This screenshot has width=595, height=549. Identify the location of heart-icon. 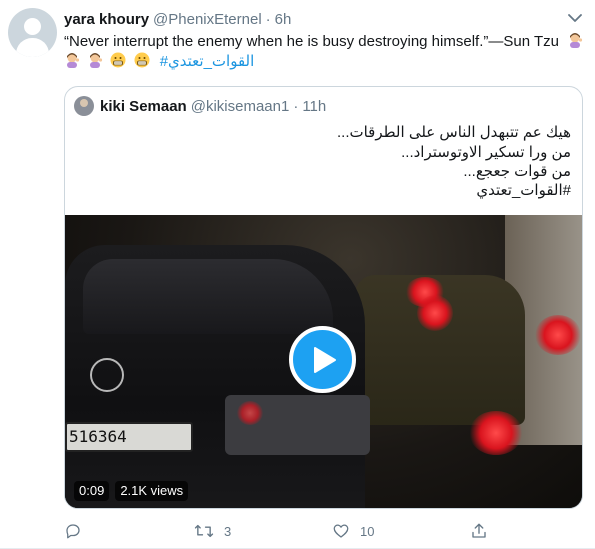
(341, 531).